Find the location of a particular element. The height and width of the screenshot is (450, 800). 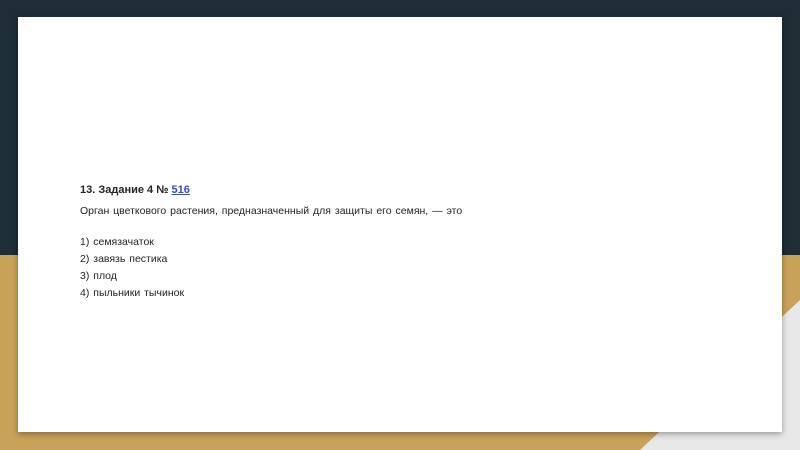

answer-option-text: 1) семязачаток is located at coordinates (117, 242).